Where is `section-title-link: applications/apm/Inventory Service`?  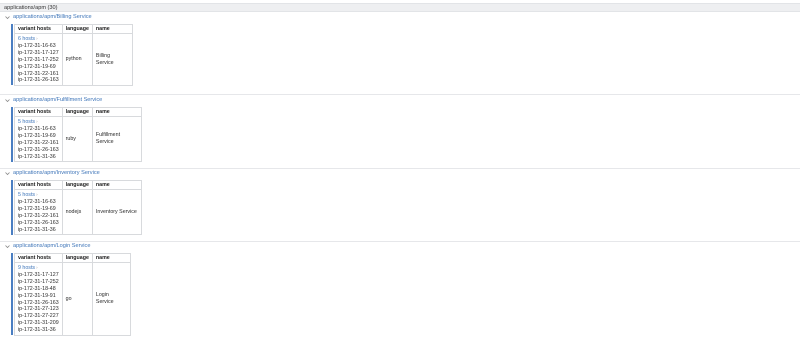
section-title-link: applications/apm/Inventory Service is located at coordinates (56, 173).